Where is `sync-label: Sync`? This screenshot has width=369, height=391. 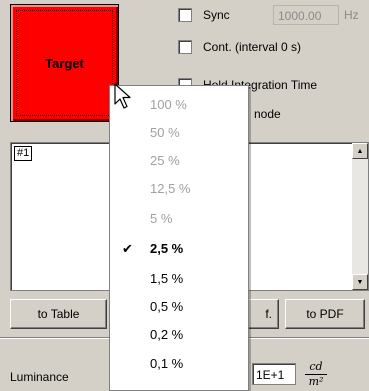
sync-label: Sync is located at coordinates (216, 15).